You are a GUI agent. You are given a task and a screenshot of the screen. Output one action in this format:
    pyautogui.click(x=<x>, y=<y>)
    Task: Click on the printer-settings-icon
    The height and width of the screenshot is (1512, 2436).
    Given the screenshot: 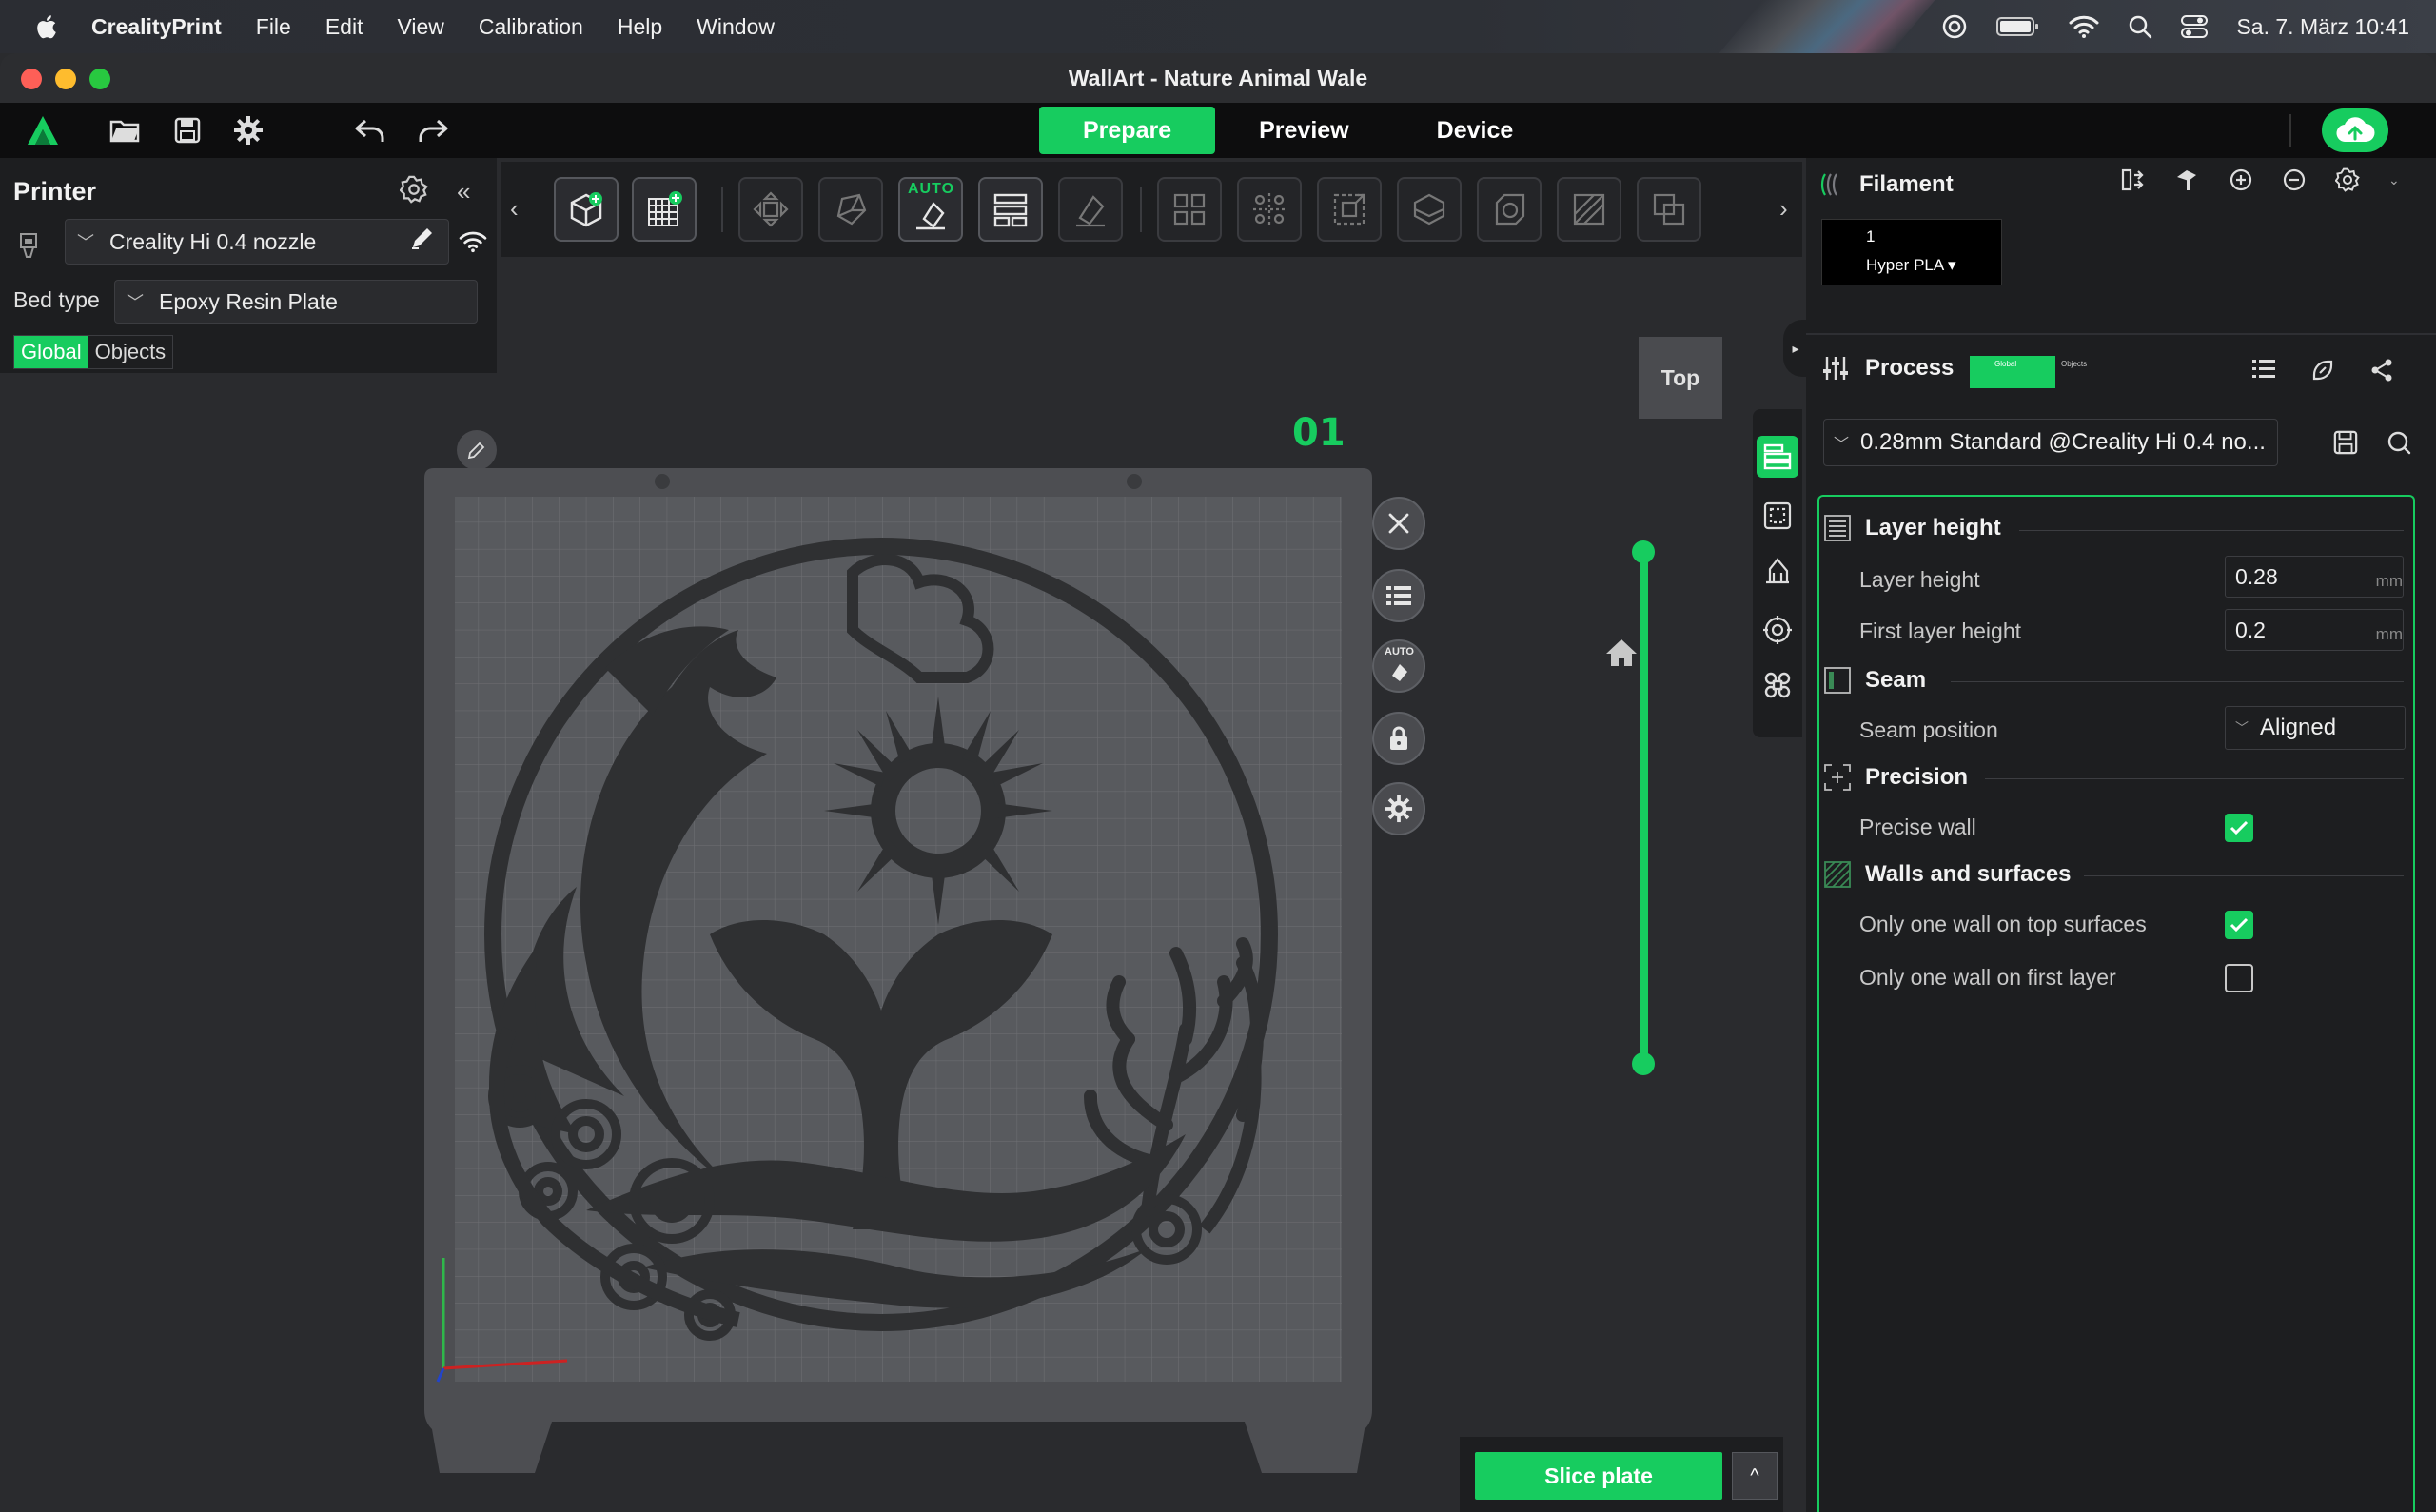 What is the action you would take?
    pyautogui.click(x=413, y=191)
    